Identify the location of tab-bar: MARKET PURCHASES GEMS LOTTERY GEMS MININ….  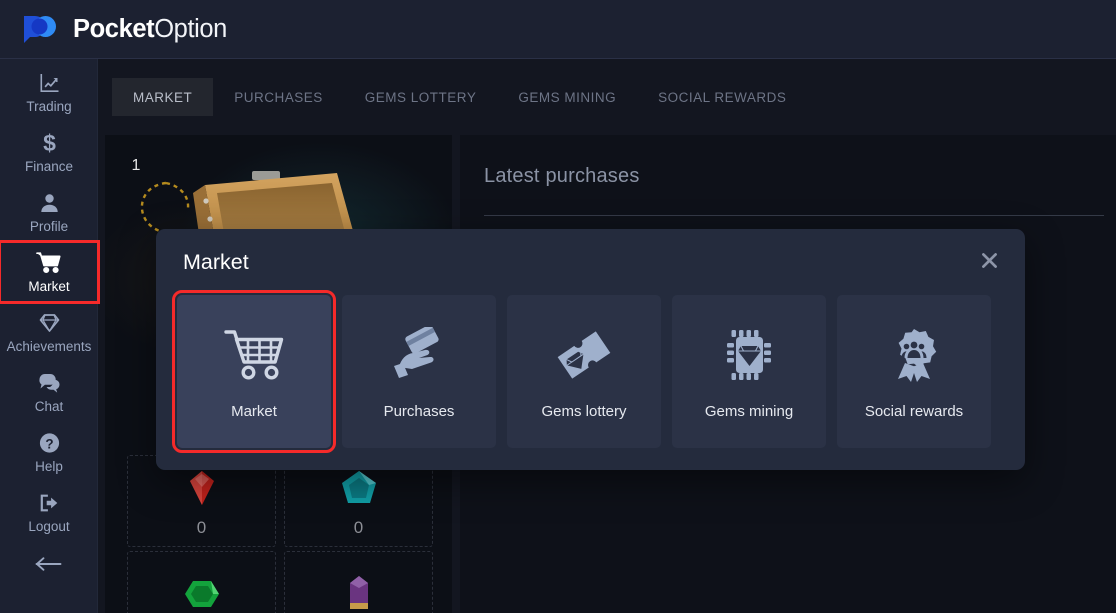
(607, 97).